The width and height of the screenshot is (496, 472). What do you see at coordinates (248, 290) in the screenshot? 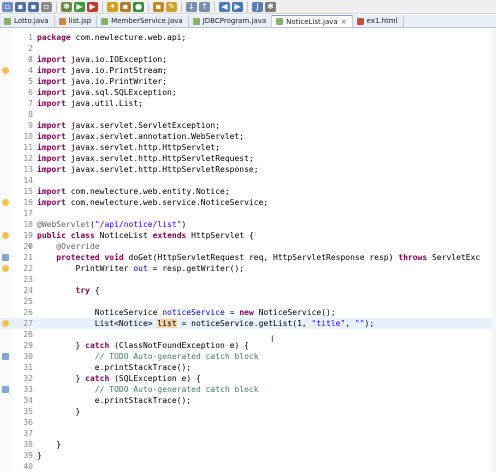
I see `code-line: 24 try {` at bounding box center [248, 290].